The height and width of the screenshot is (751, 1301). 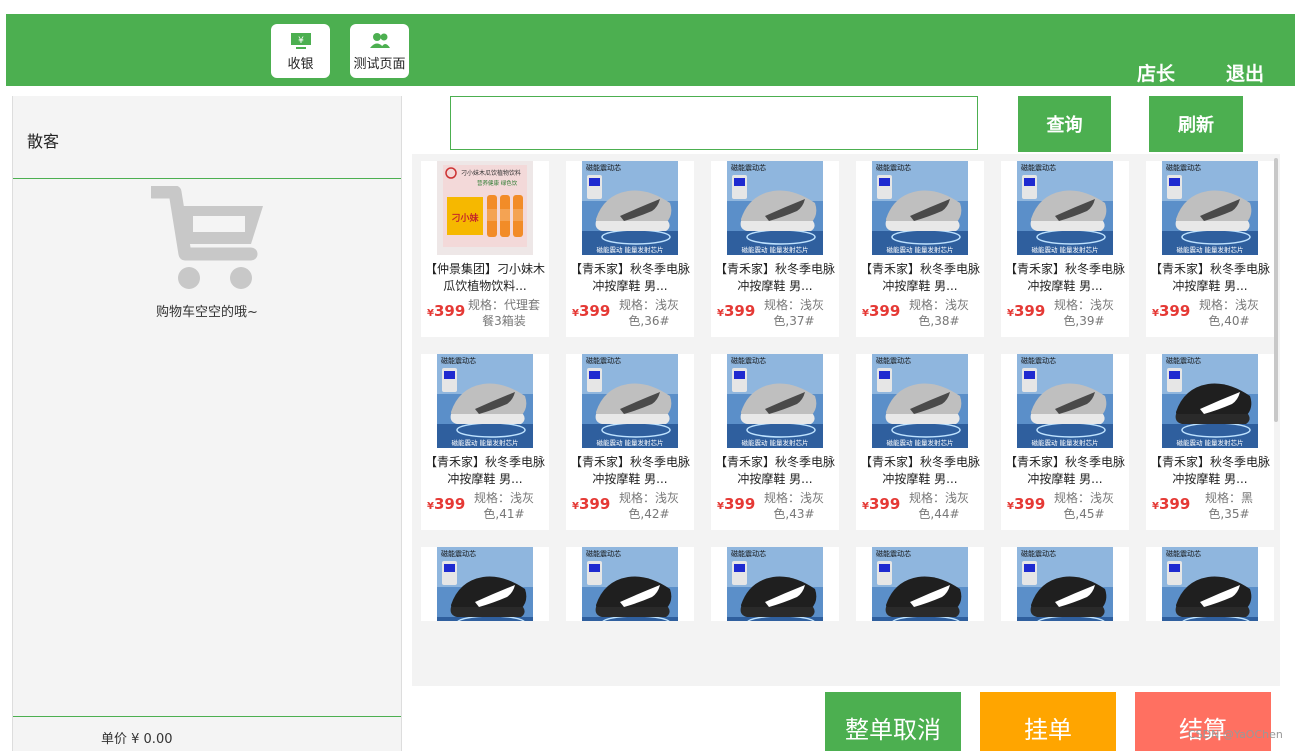 What do you see at coordinates (207, 237) in the screenshot?
I see `cart-icon` at bounding box center [207, 237].